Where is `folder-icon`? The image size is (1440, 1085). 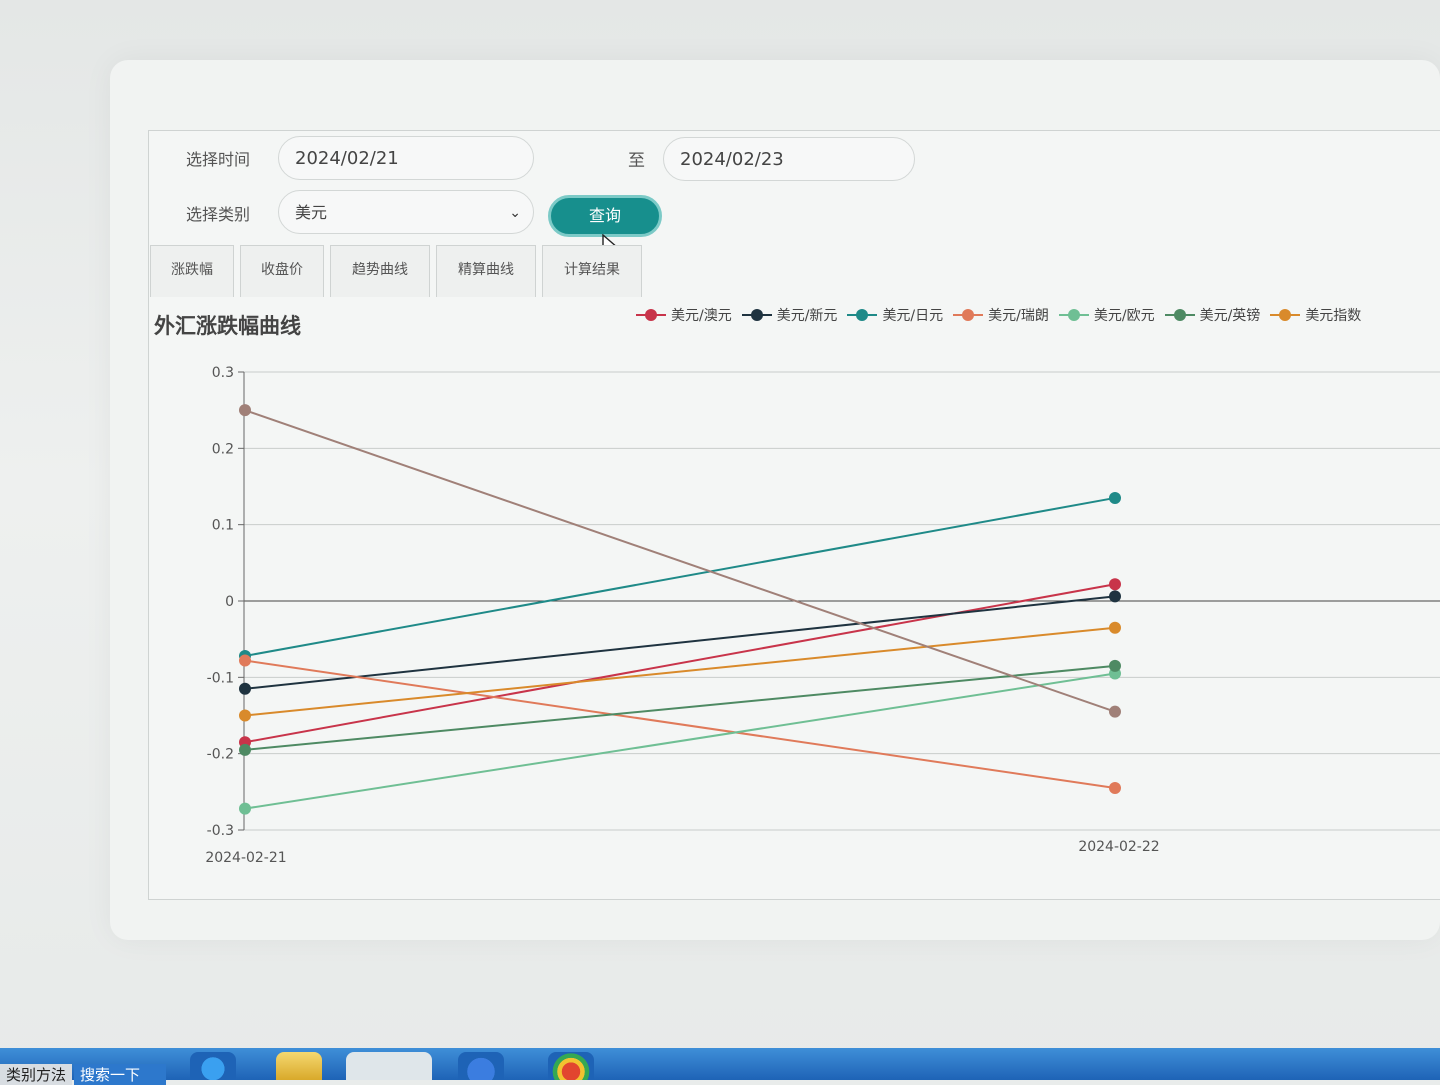 folder-icon is located at coordinates (299, 1066).